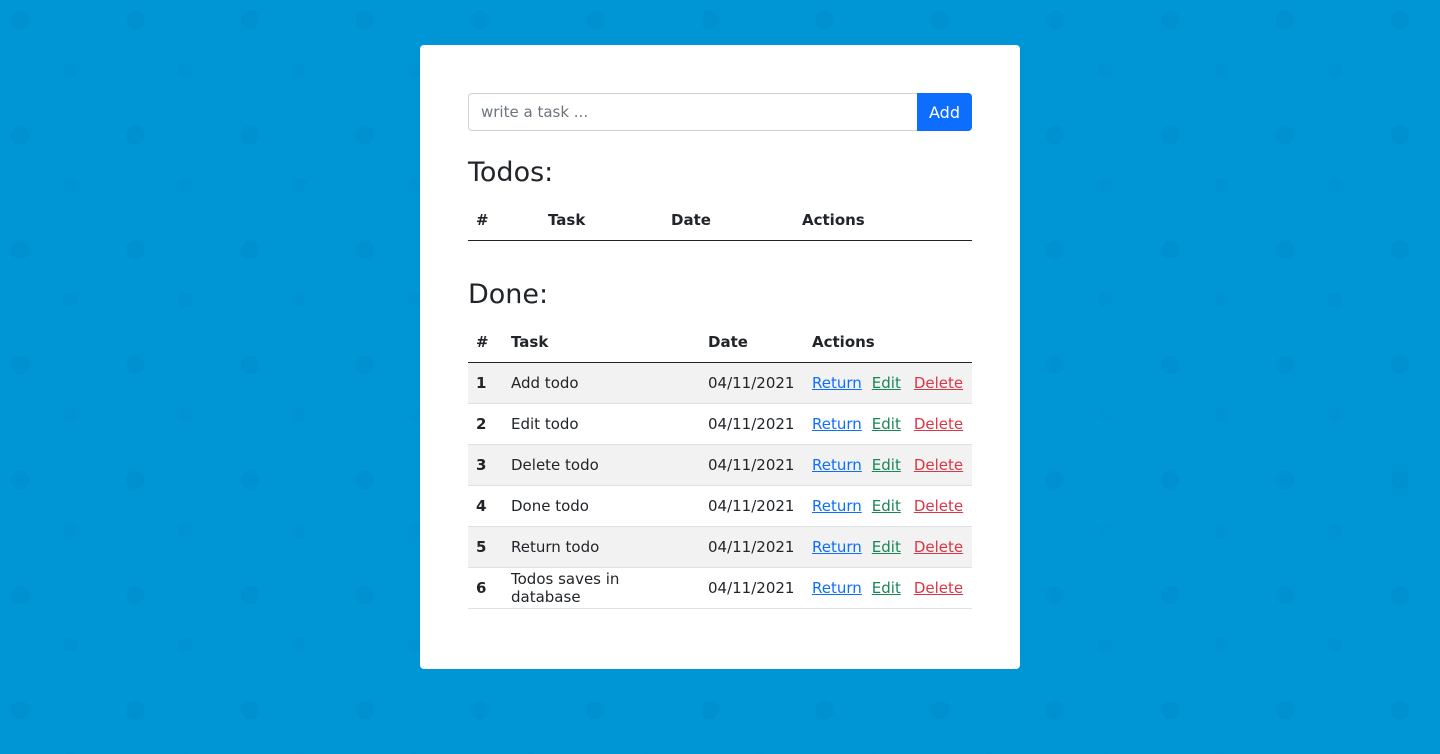  I want to click on row-number: 3, so click(485, 465).